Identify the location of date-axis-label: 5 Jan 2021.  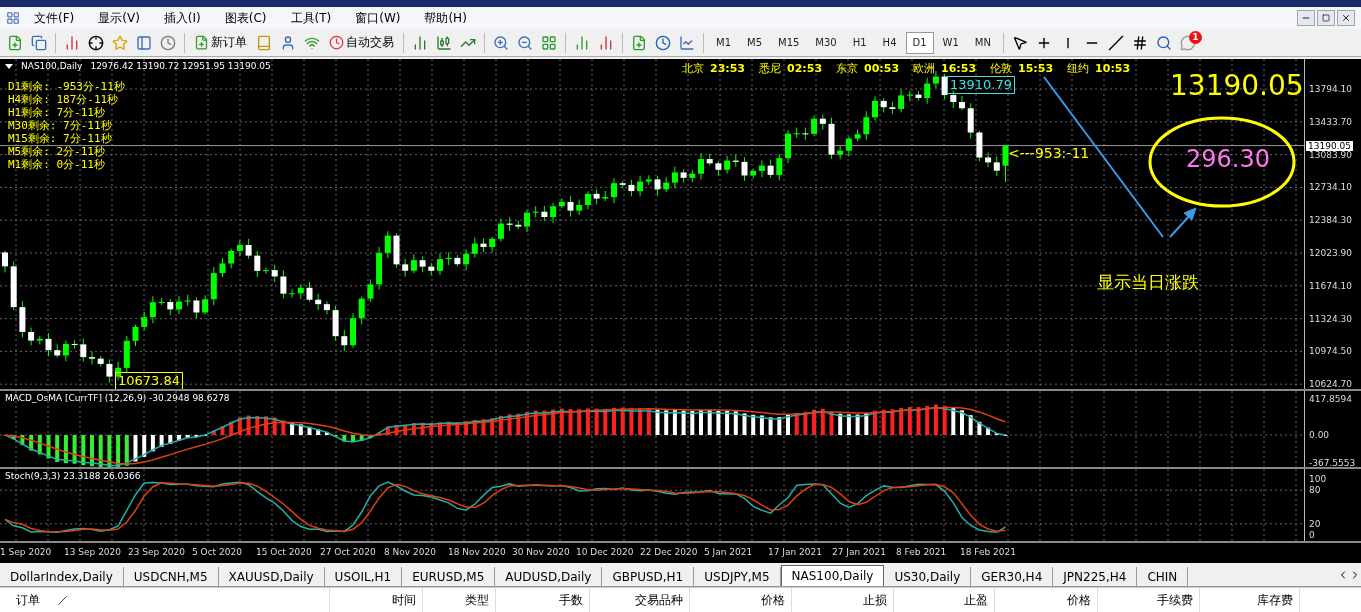
(729, 552).